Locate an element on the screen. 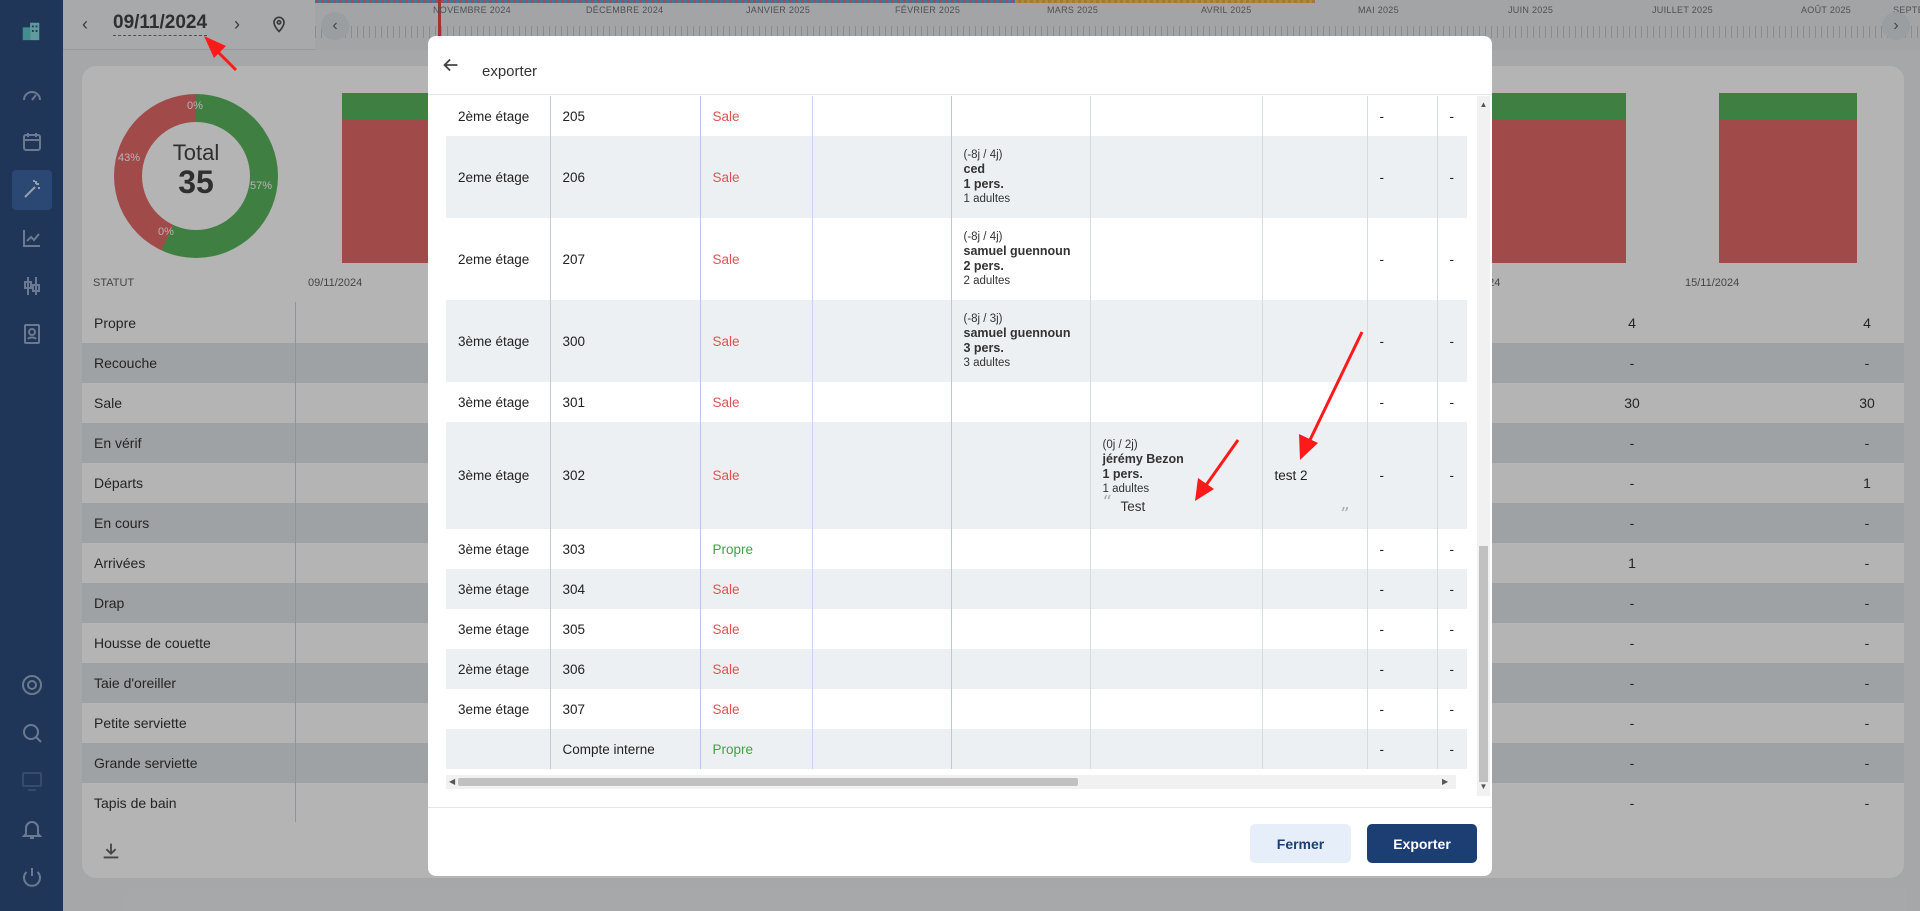  room-cell: 301 is located at coordinates (625, 402).